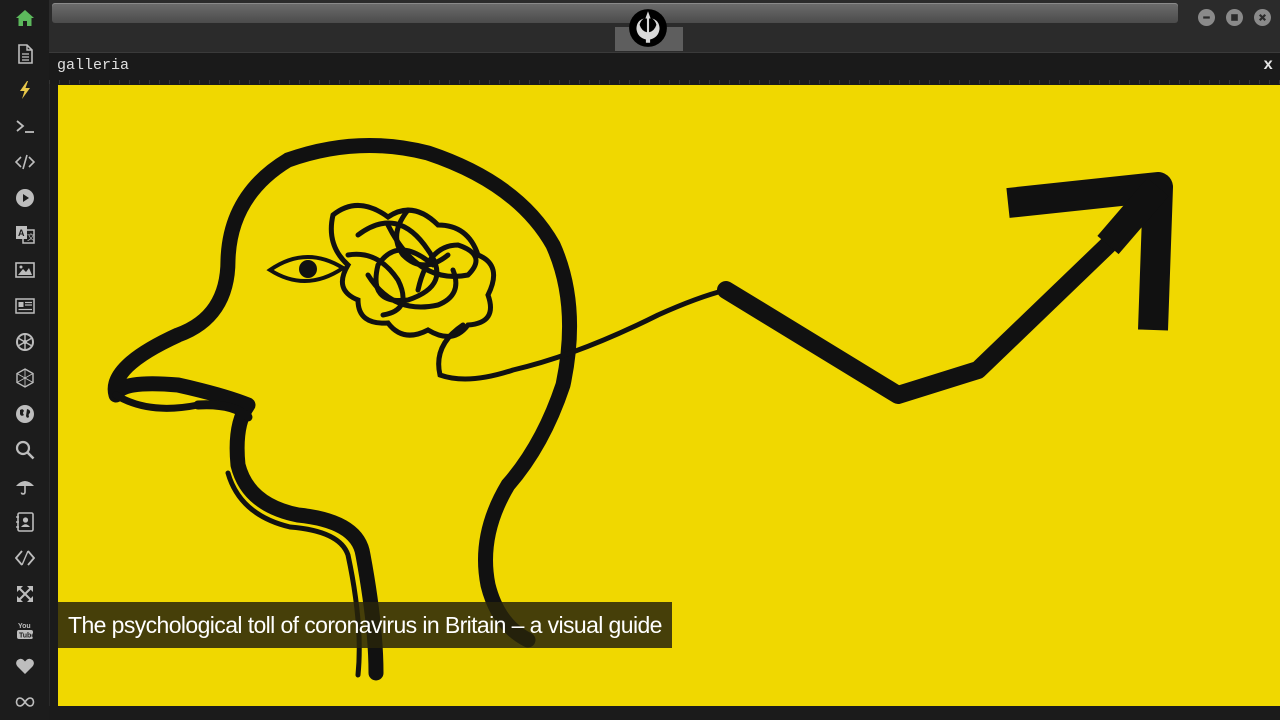  What do you see at coordinates (615, 13) in the screenshot?
I see `address-bar` at bounding box center [615, 13].